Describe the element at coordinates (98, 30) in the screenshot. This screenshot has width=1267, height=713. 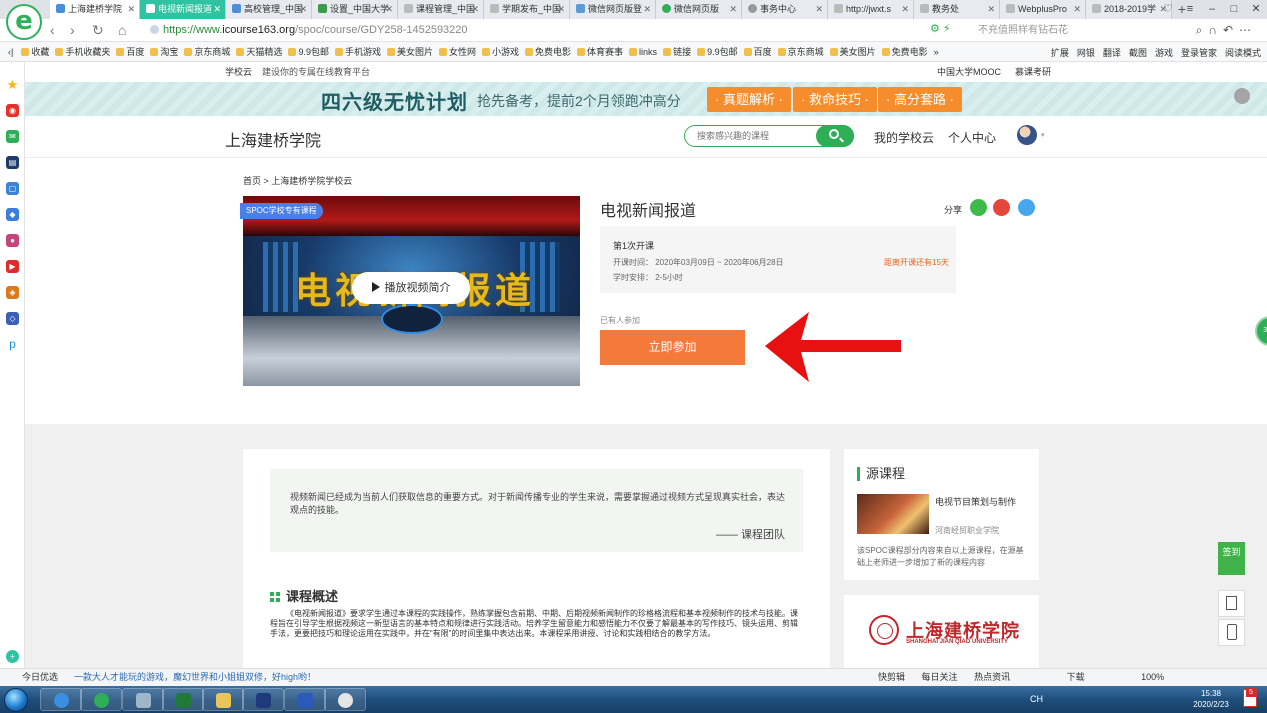
I see `reload-icon: ↻` at that location.